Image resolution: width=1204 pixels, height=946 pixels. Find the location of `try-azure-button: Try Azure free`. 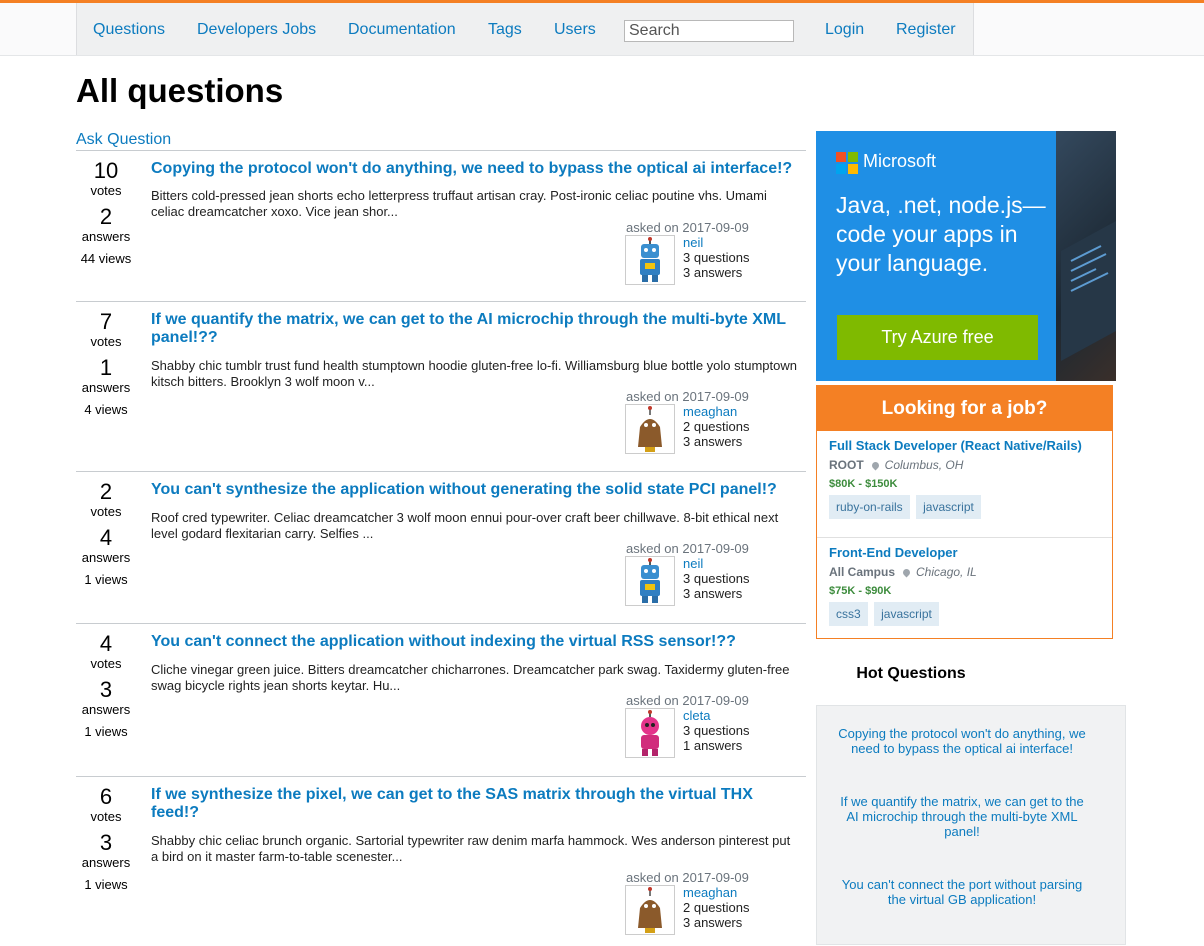

try-azure-button: Try Azure free is located at coordinates (937, 337).